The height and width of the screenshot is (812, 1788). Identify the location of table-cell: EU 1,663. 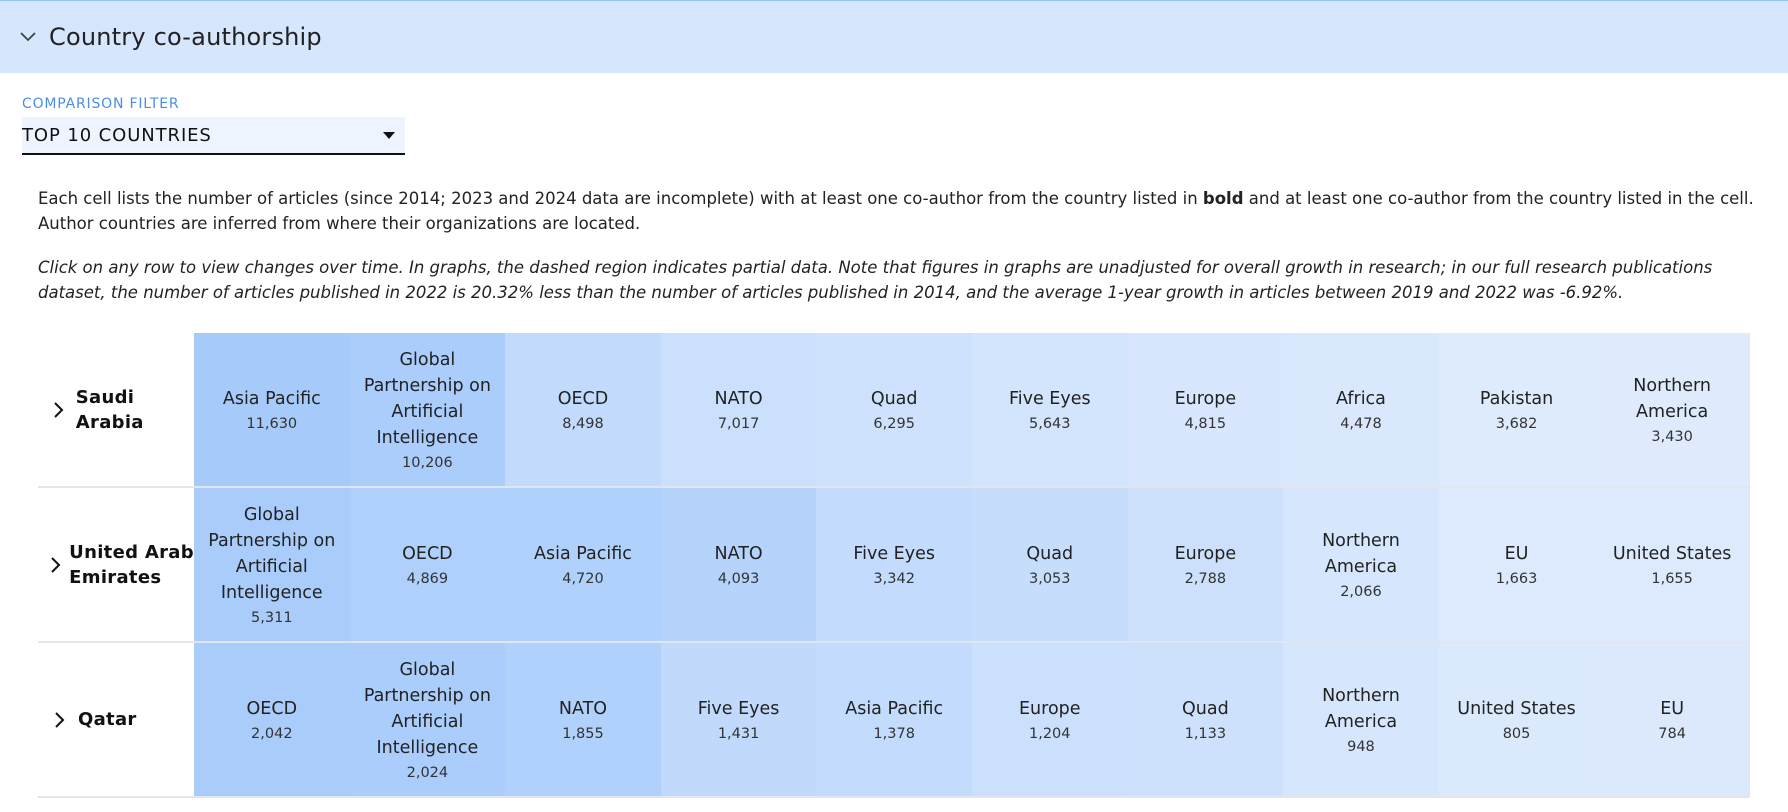
(1516, 564).